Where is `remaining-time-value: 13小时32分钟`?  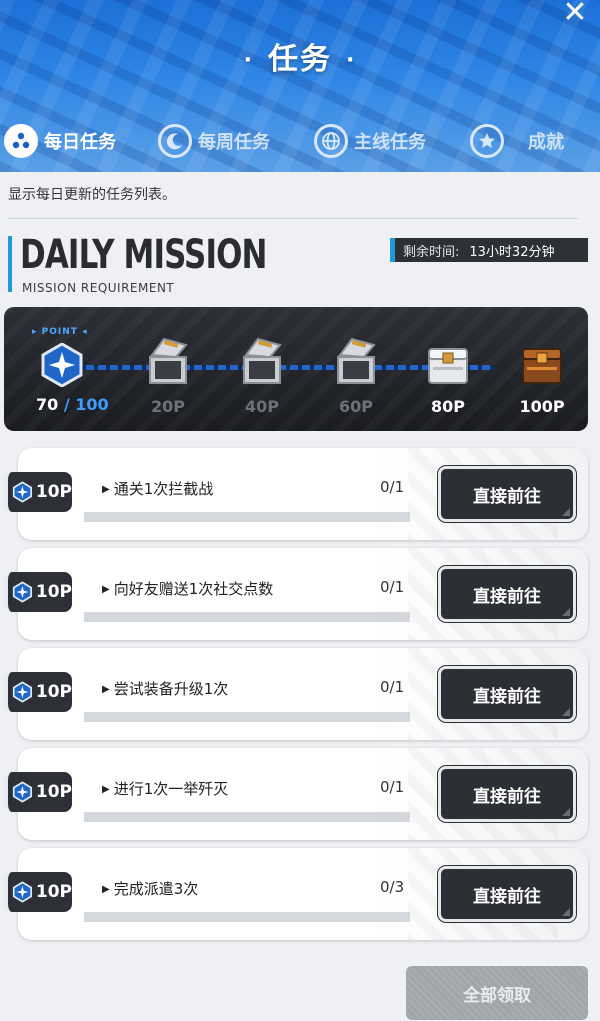
remaining-time-value: 13小时32分钟 is located at coordinates (512, 252).